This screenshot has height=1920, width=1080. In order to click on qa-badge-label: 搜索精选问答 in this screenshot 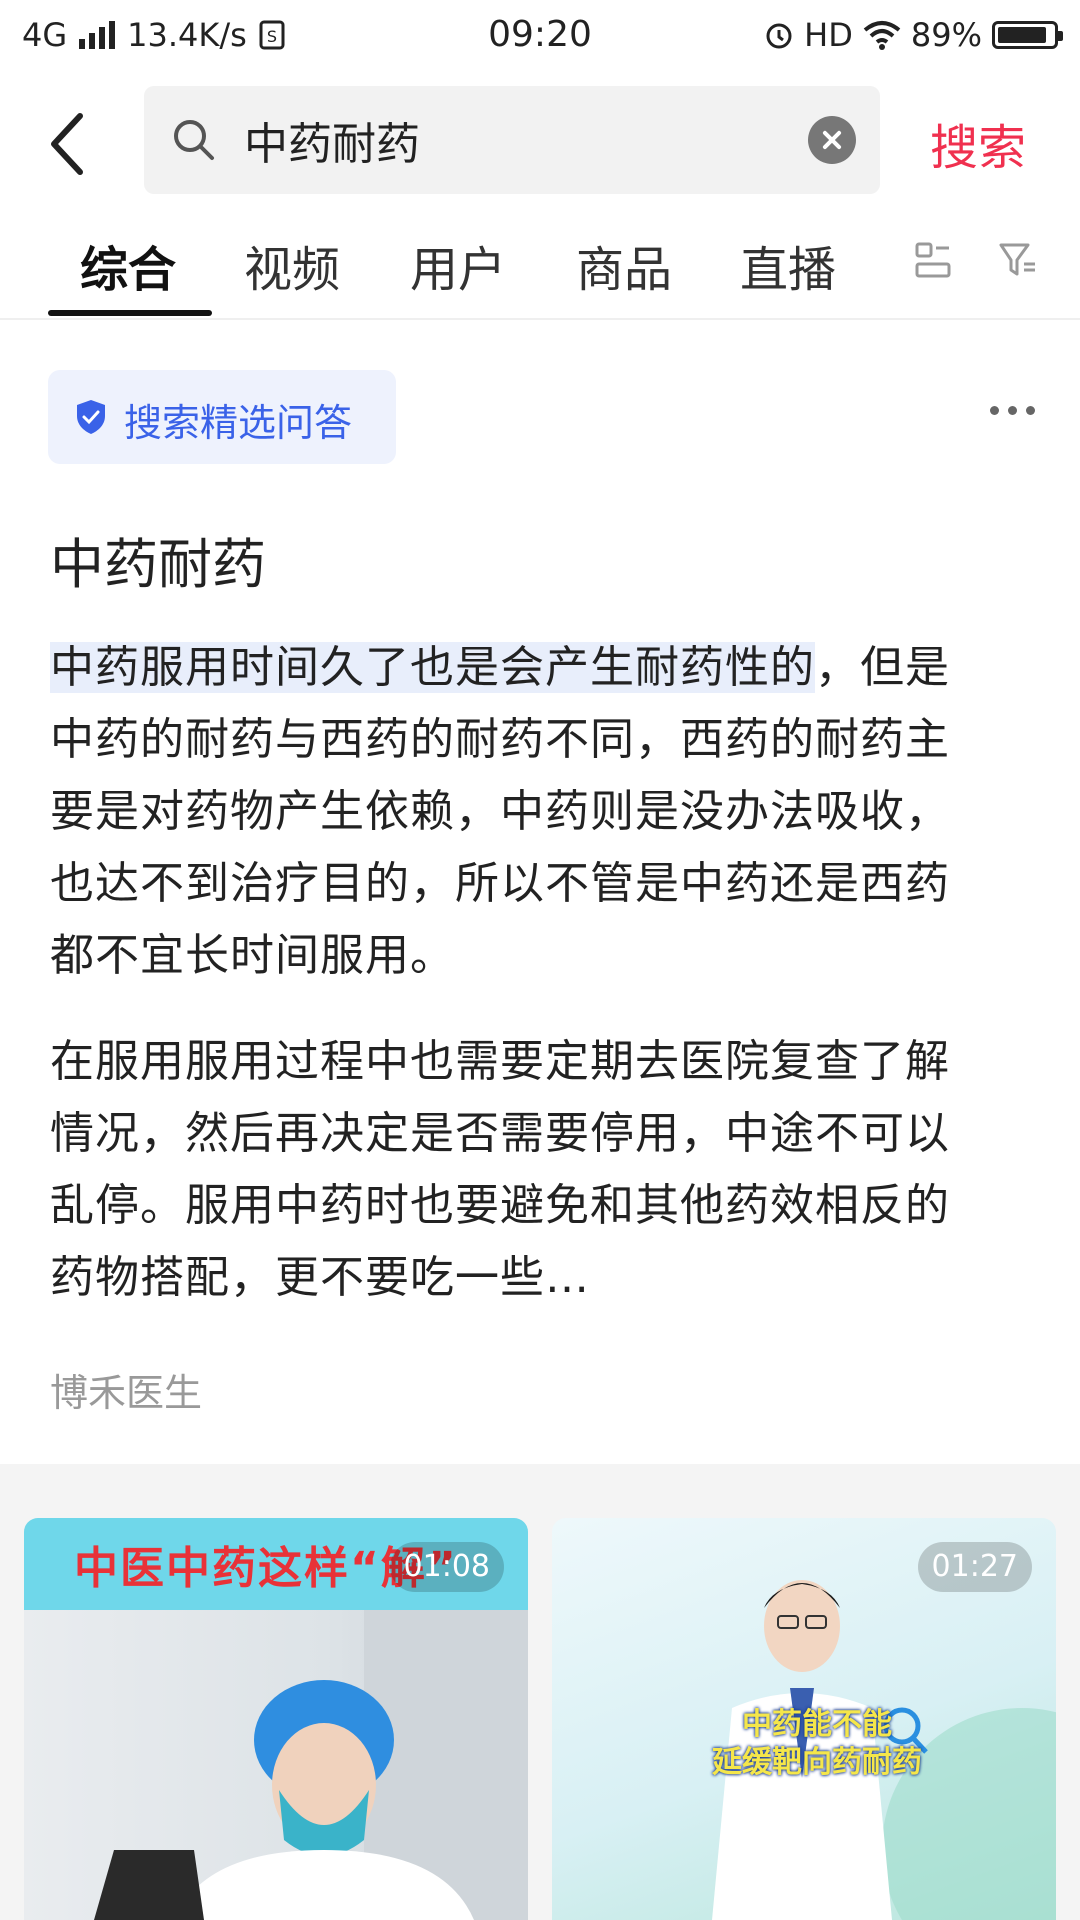, I will do `click(238, 423)`.